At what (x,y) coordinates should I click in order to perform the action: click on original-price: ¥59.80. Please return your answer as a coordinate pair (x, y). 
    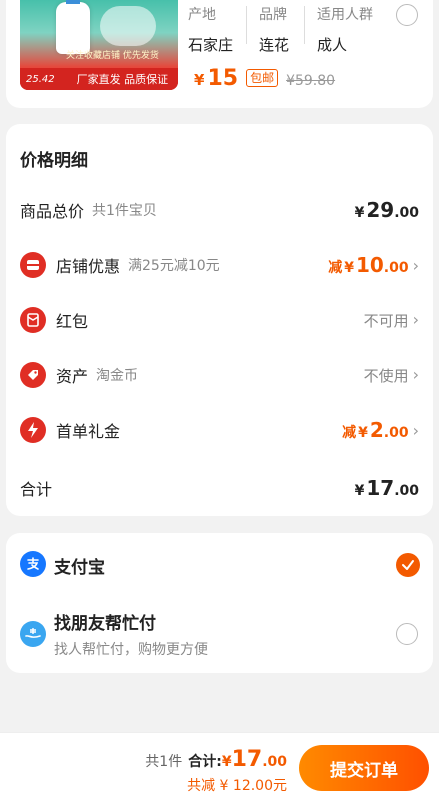
    Looking at the image, I should click on (311, 81).